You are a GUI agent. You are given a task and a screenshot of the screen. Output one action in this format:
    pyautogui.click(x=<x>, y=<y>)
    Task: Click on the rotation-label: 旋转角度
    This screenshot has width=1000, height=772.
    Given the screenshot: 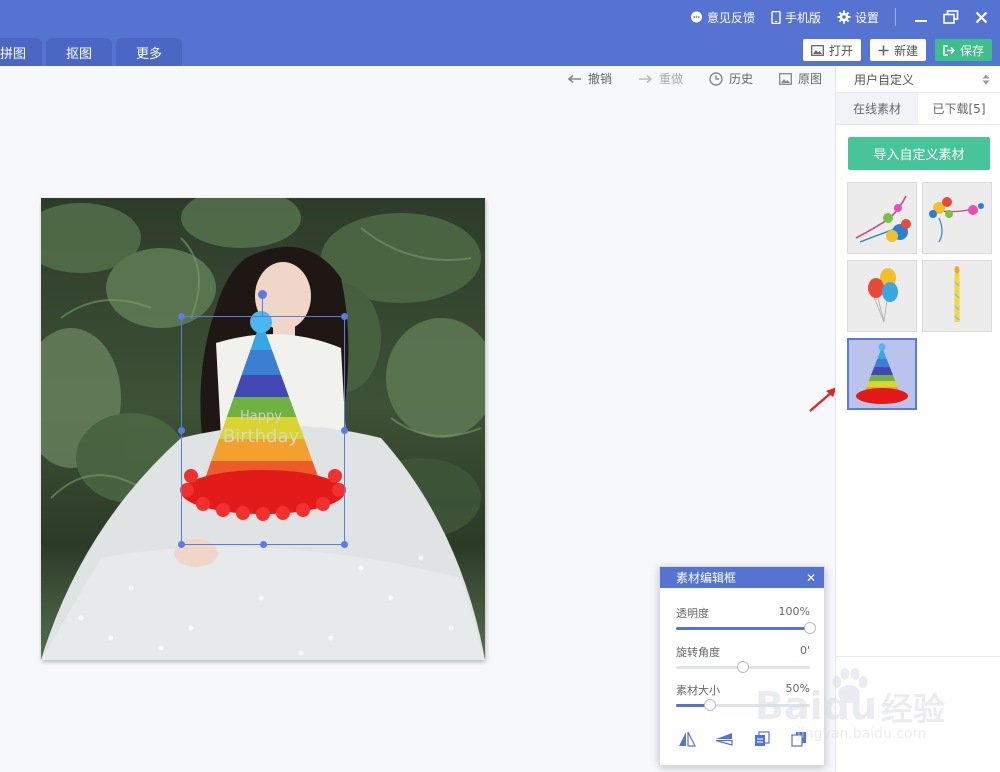 What is the action you would take?
    pyautogui.click(x=698, y=652)
    